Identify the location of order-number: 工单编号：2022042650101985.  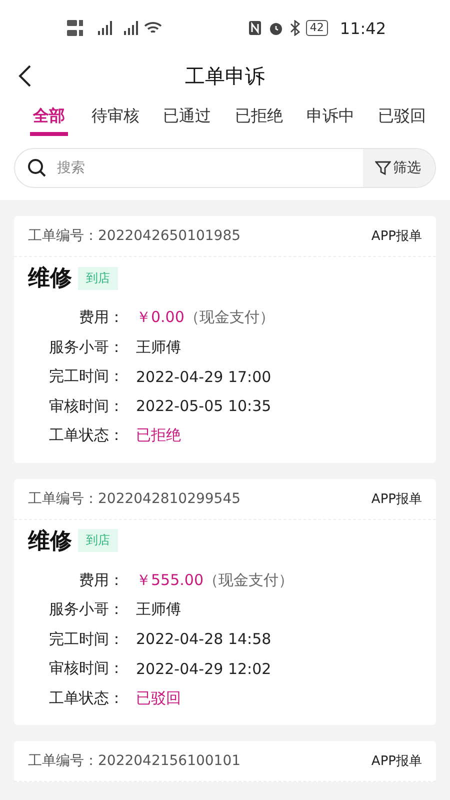
(134, 236).